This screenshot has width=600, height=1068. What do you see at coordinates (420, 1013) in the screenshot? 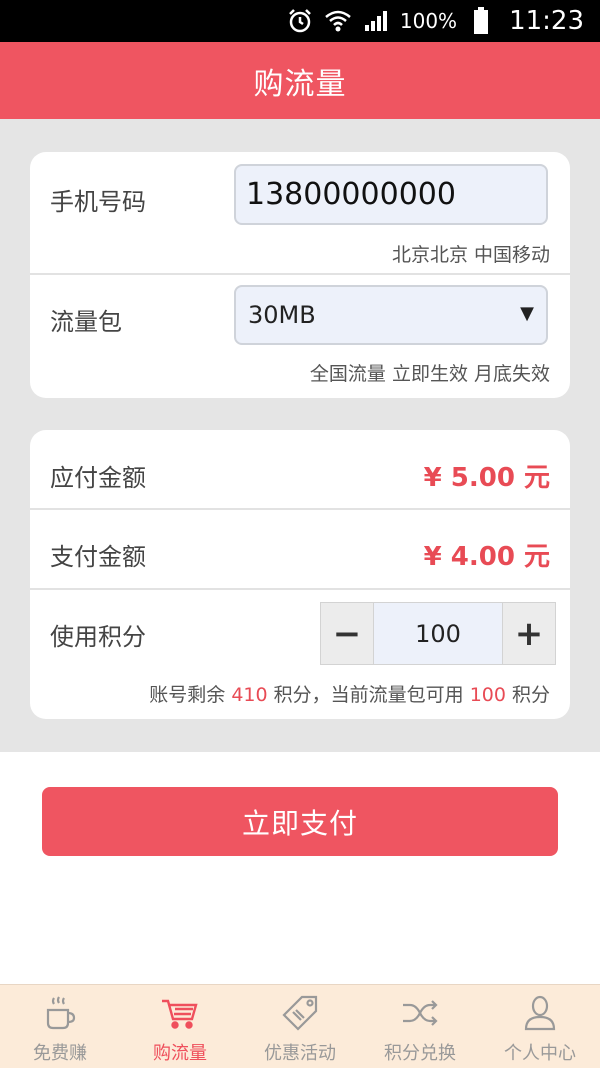
I see `shuffle-icon` at bounding box center [420, 1013].